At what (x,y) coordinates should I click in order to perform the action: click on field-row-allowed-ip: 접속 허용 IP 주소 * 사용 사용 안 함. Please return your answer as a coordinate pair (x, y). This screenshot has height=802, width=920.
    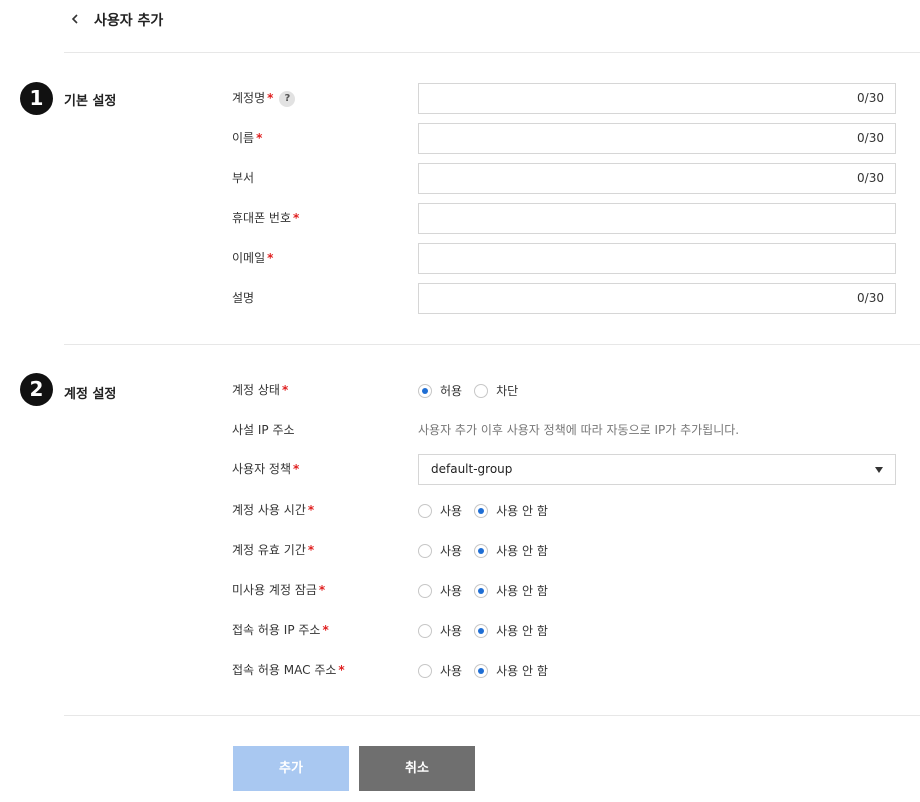
    Looking at the image, I should click on (460, 630).